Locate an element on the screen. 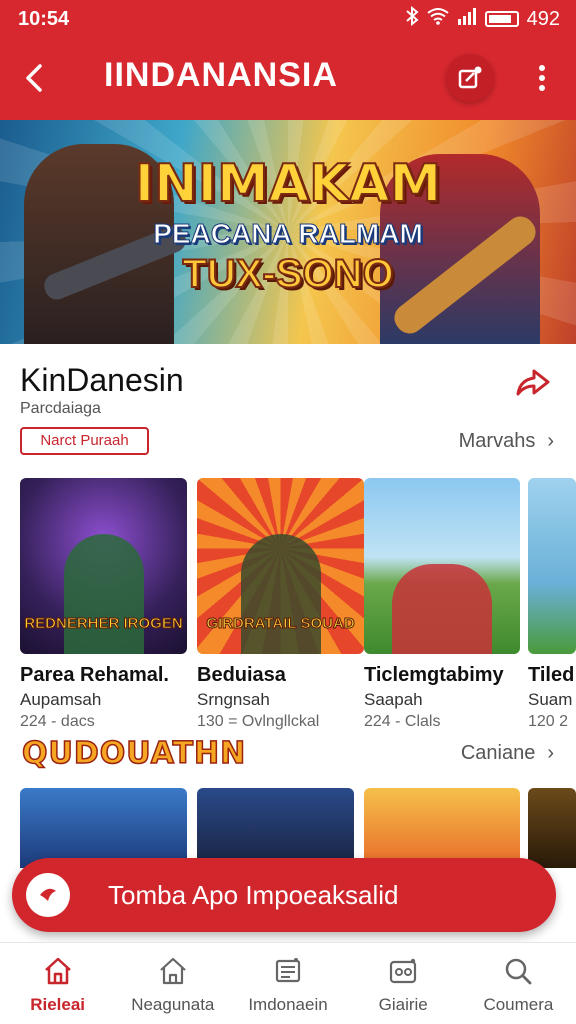 This screenshot has height=1024, width=576. app-bar: IINDANANSIA is located at coordinates (288, 80).